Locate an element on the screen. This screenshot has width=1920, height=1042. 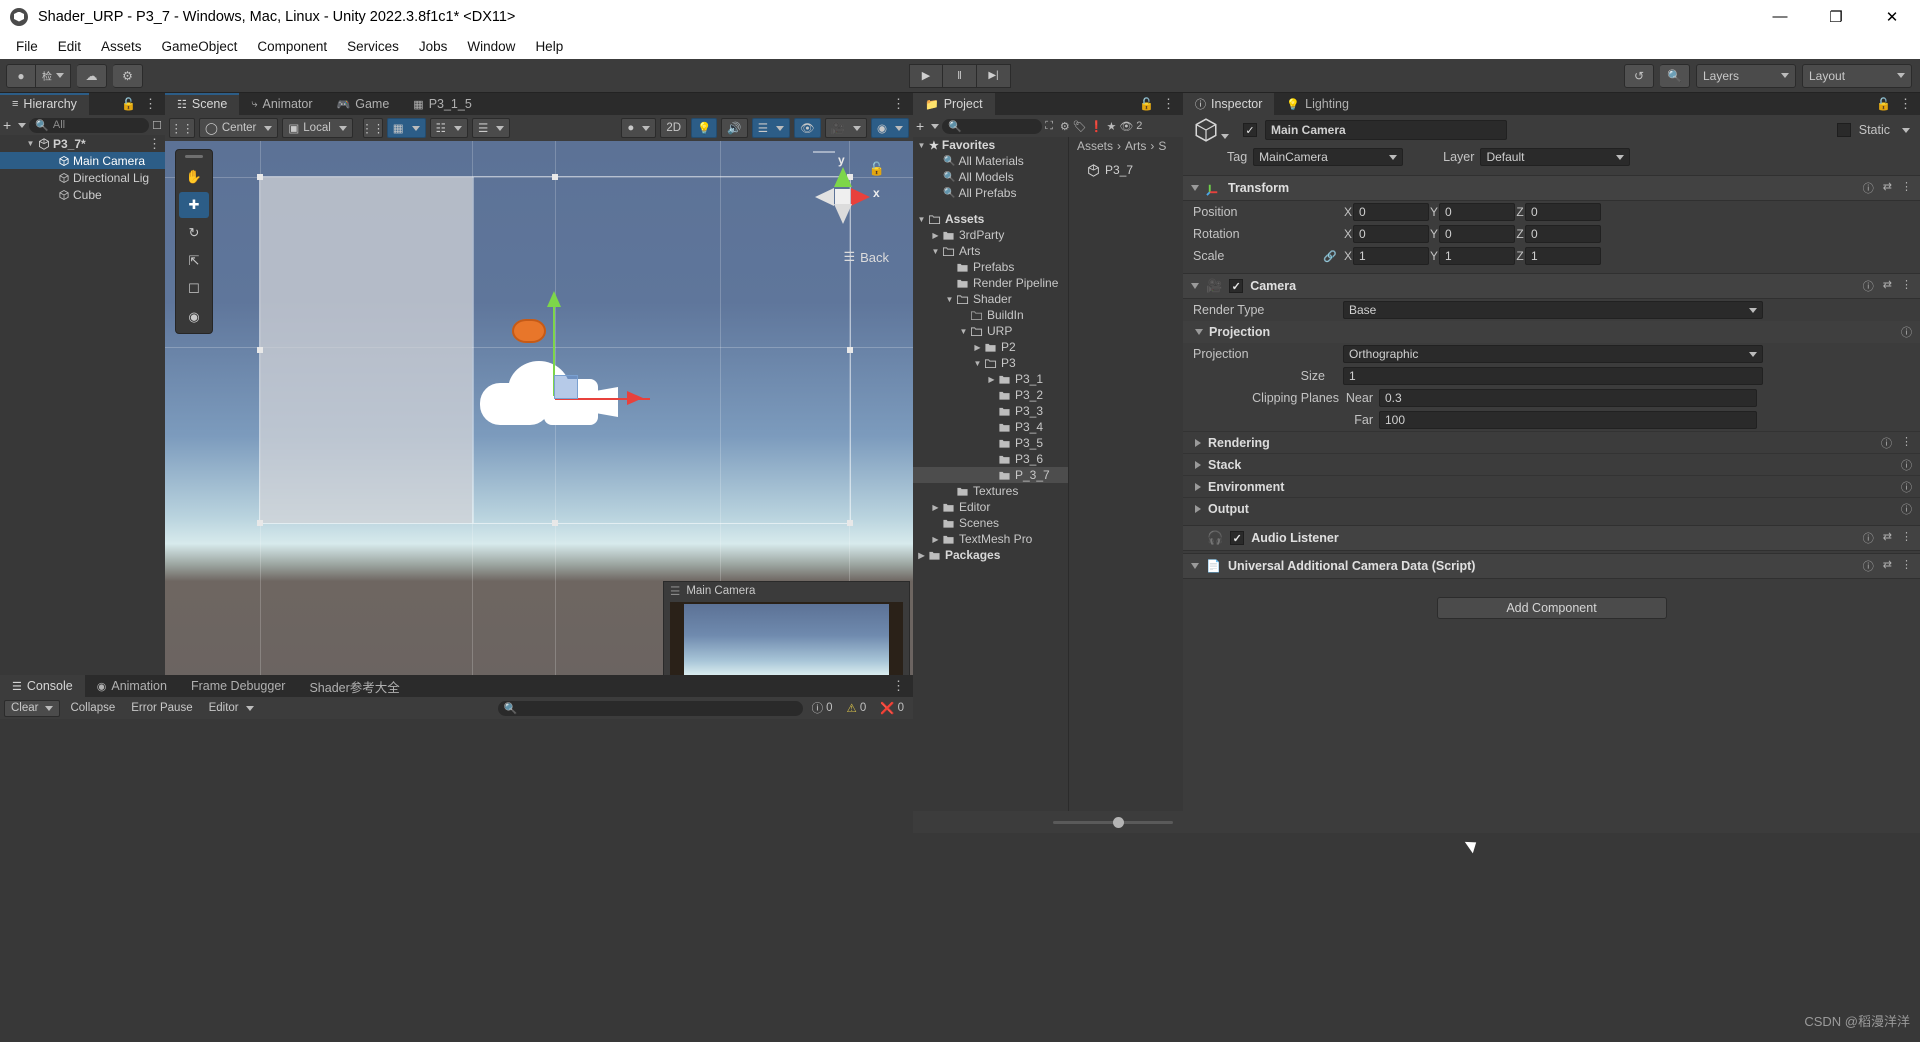
tab-animator: ⤷ Animator is located at coordinates (282, 104).